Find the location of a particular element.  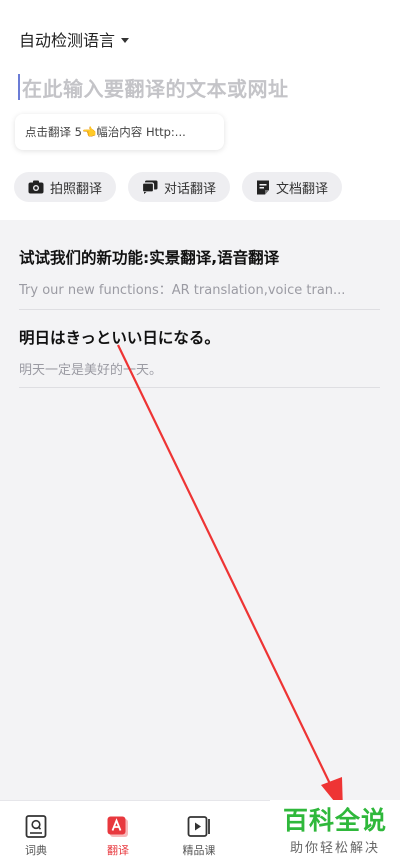

history-item-subtitle: 明天一定是美好的一天。 is located at coordinates (91, 370).